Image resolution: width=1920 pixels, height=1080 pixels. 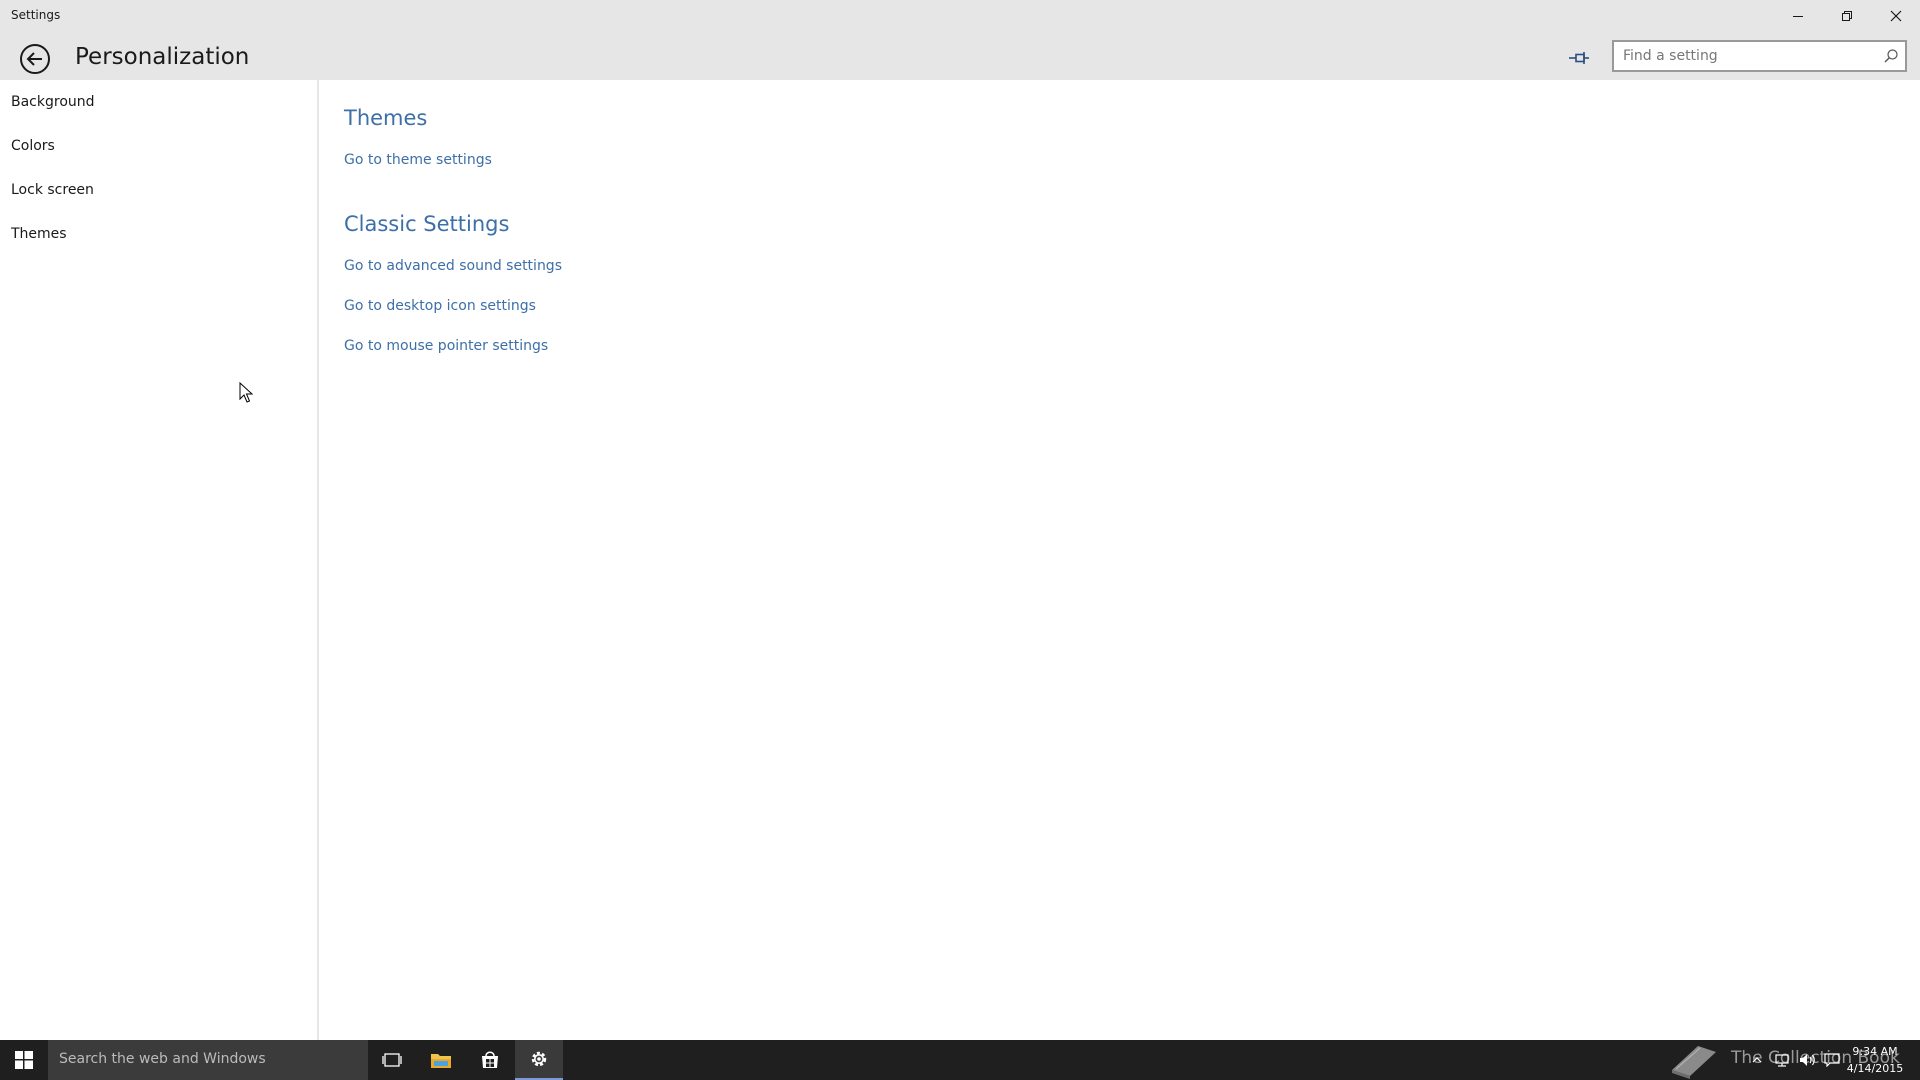 I want to click on task-view-icon, so click(x=392, y=1060).